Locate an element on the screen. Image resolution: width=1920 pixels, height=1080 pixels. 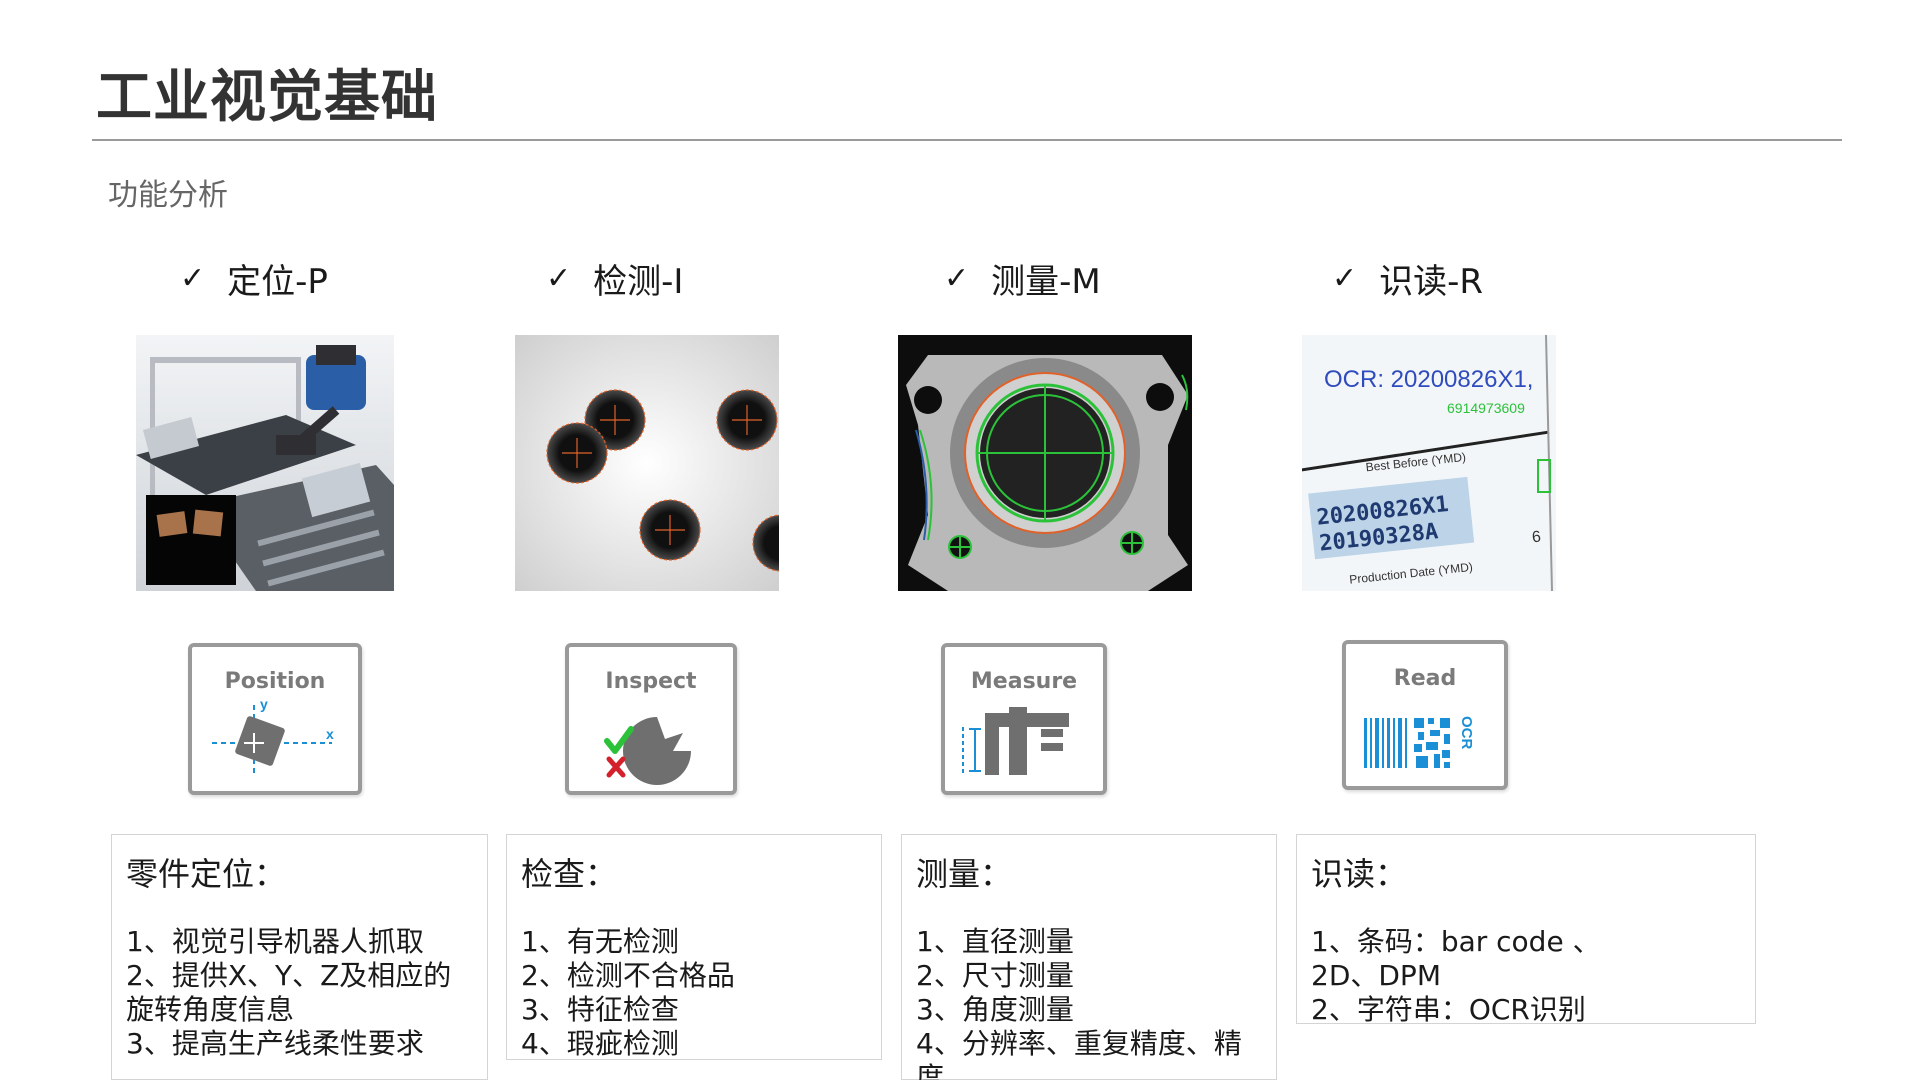
read-icon-card: Read OCR is located at coordinates (1425, 715).